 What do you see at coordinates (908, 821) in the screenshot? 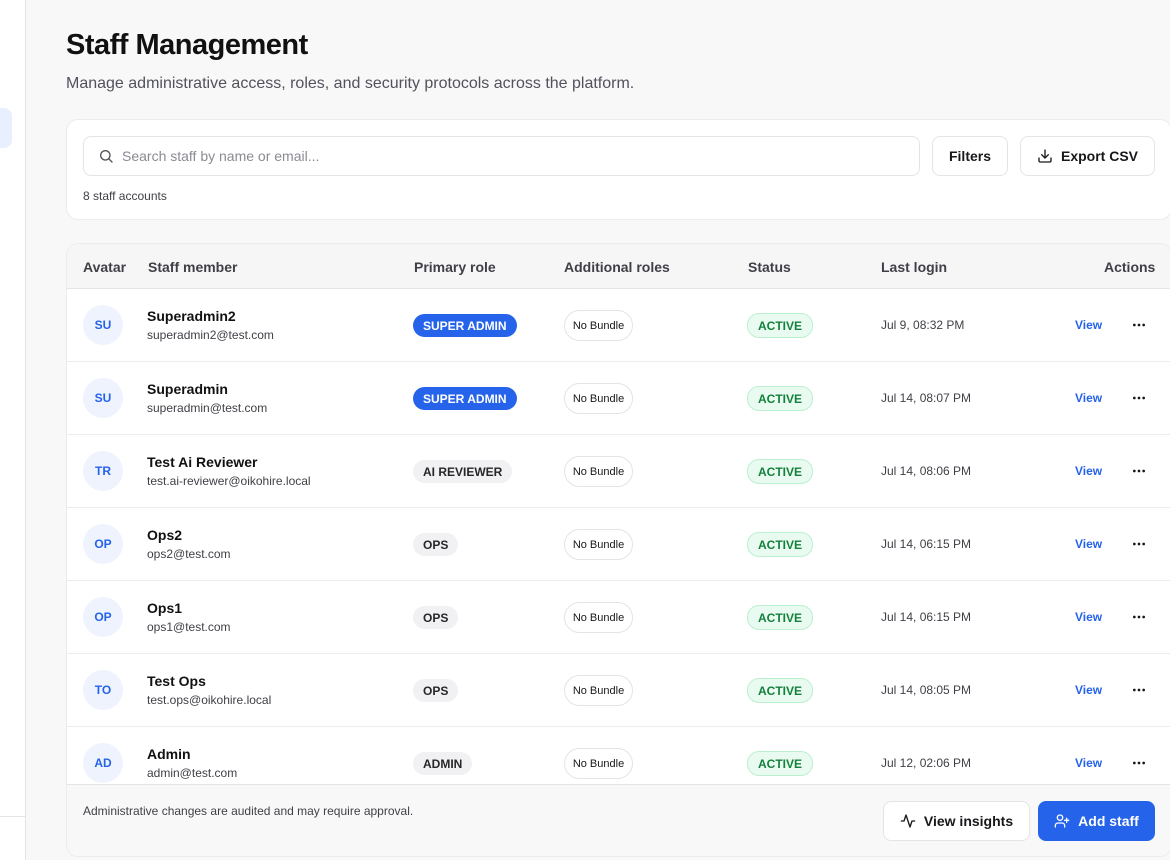
I see `activity-icon` at bounding box center [908, 821].